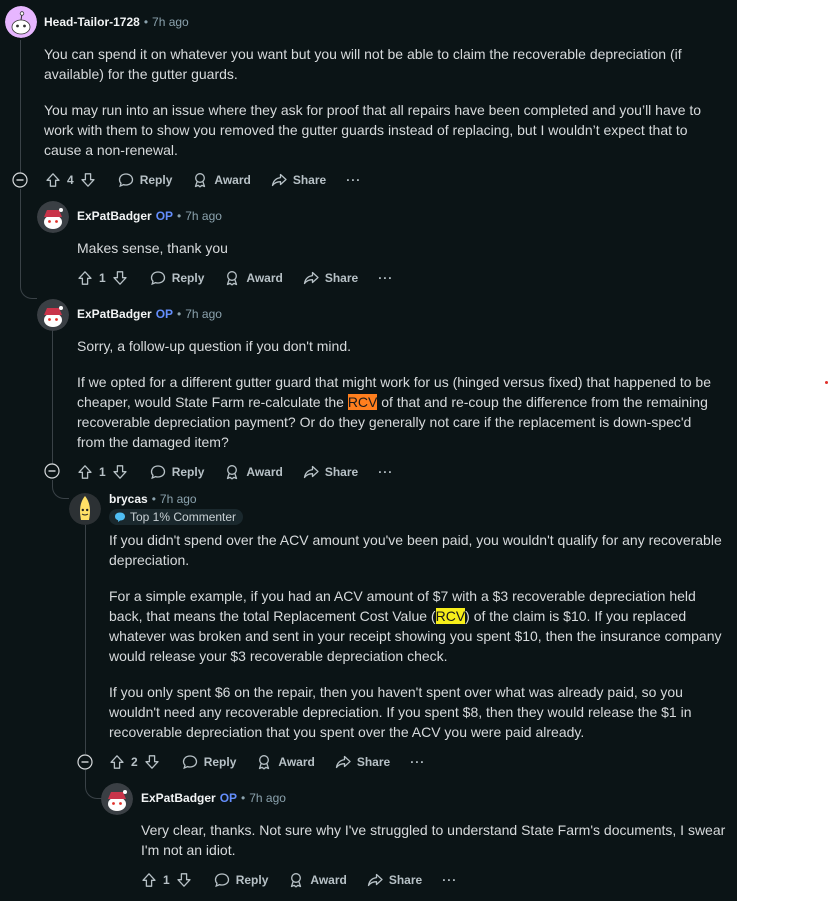  I want to click on vote-group: 1, so click(166, 880).